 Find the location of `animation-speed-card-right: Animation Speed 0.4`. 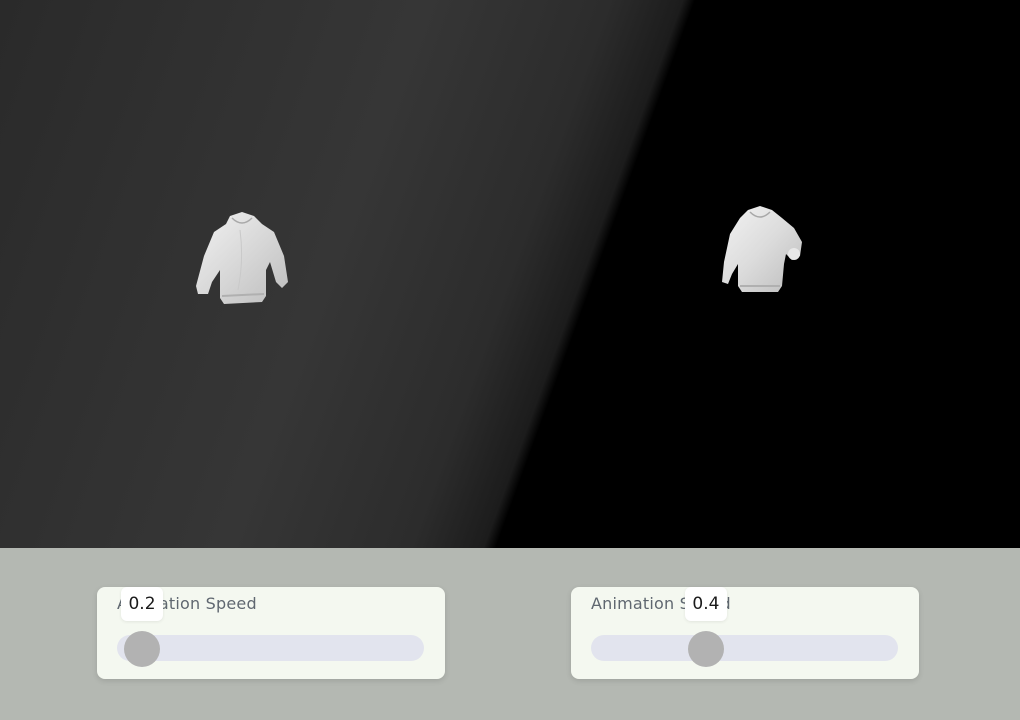

animation-speed-card-right: Animation Speed 0.4 is located at coordinates (745, 633).